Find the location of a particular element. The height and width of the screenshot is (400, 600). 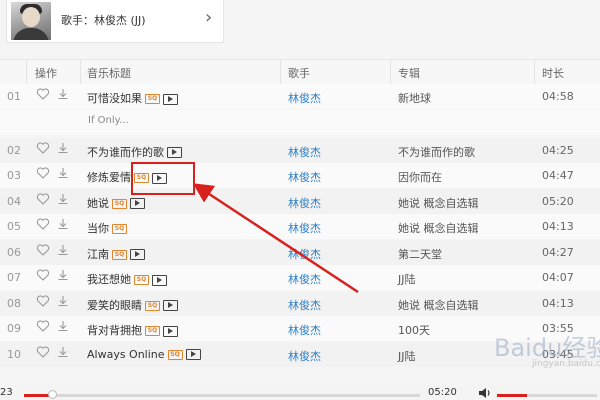

player-bar: 23 05:20 is located at coordinates (300, 392).